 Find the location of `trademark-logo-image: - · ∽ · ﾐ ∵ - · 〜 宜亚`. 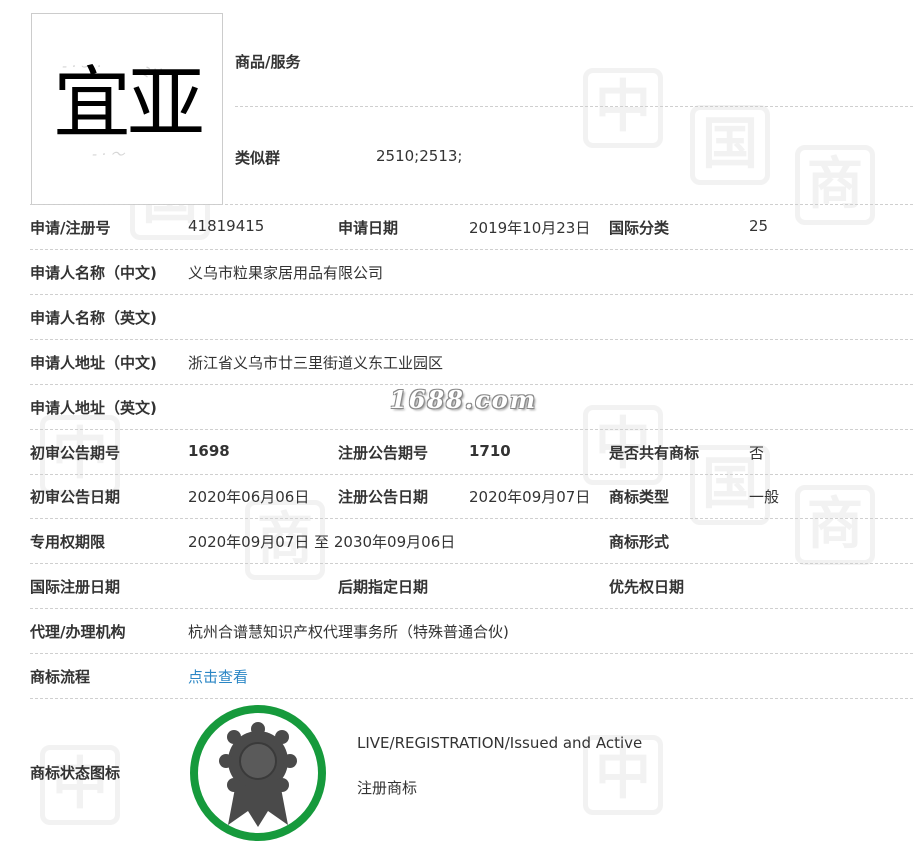

trademark-logo-image: - · ∽ · ﾐ ∵ - · 〜 宜亚 is located at coordinates (127, 109).